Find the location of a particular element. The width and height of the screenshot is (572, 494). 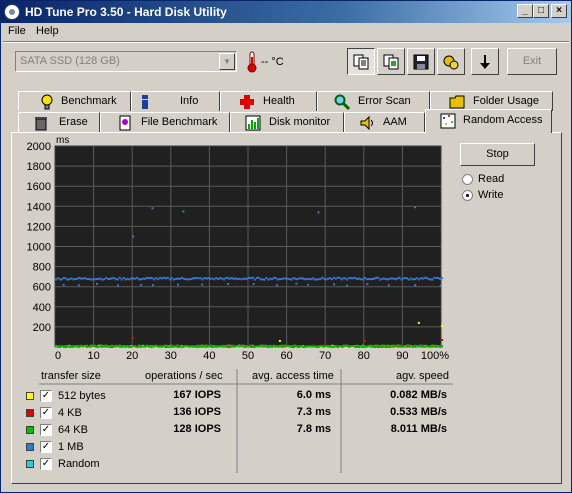

cell-ops: 167 IOPS is located at coordinates (197, 395).